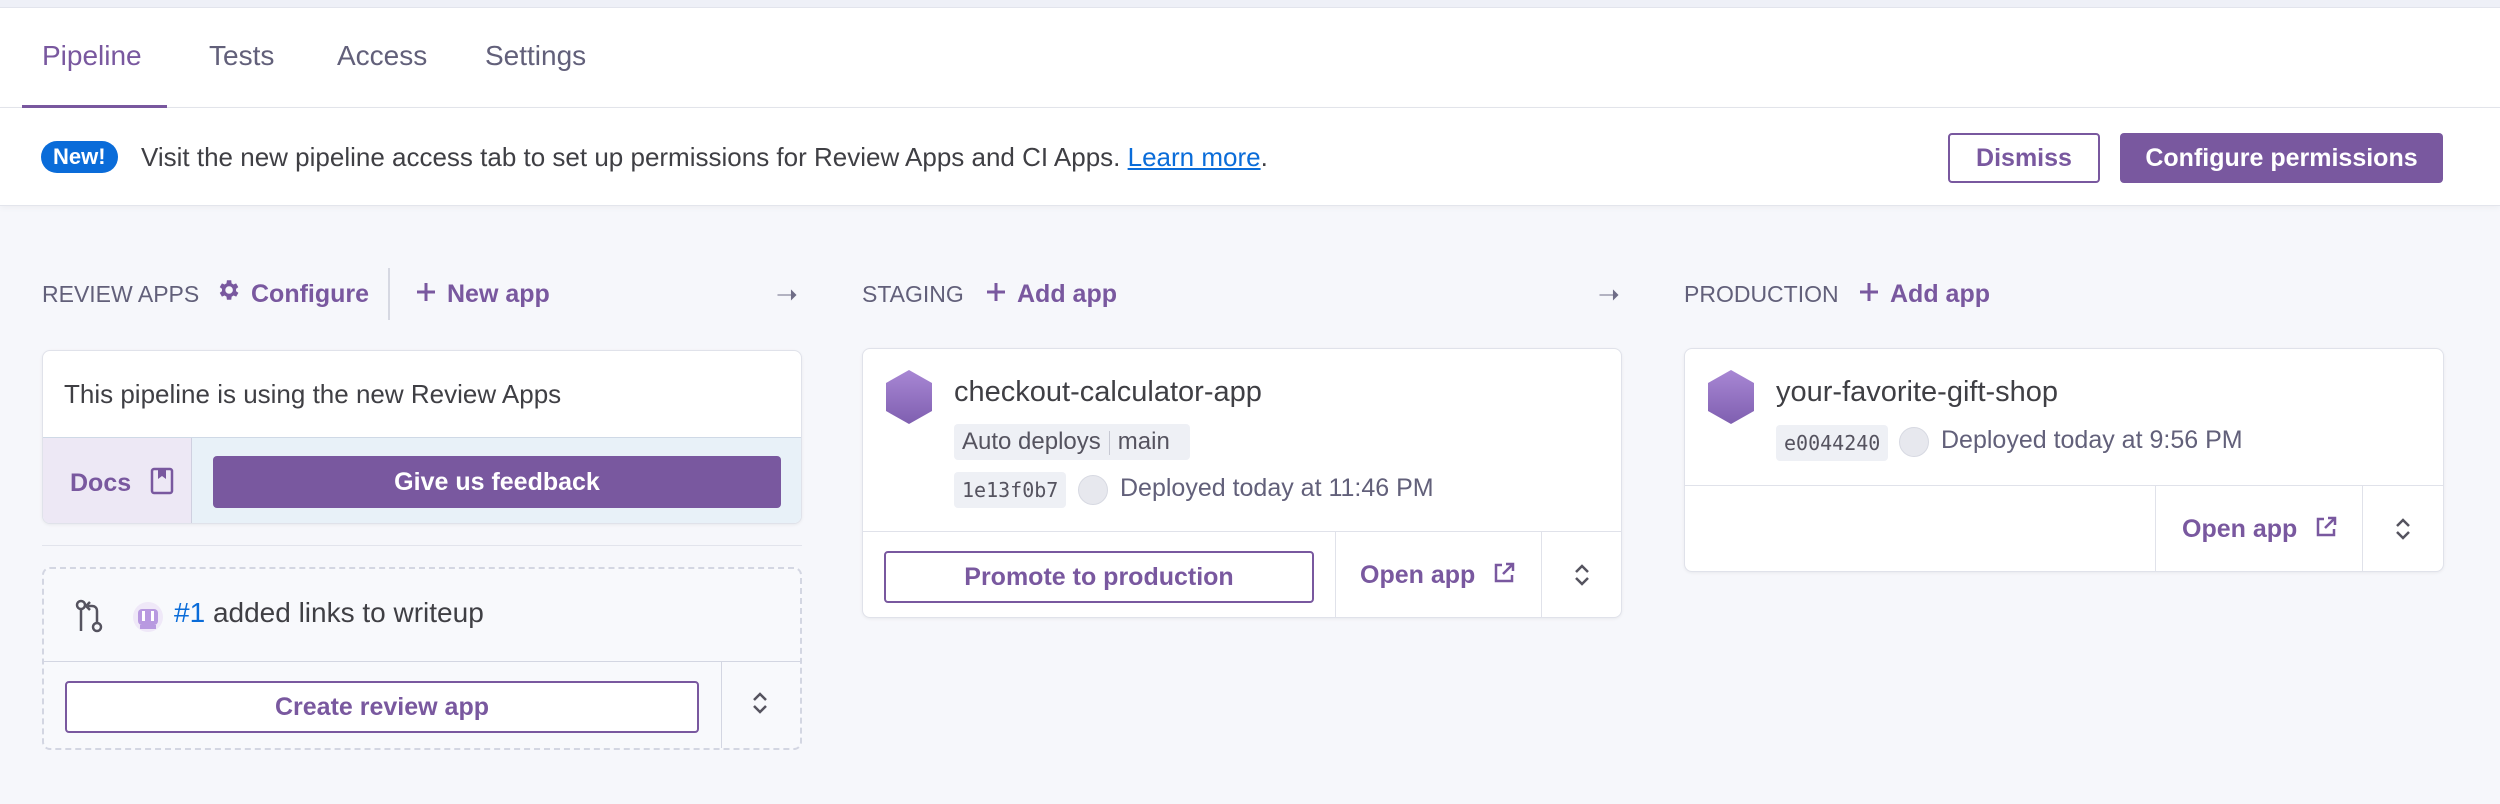 Image resolution: width=2500 pixels, height=804 pixels. Describe the element at coordinates (191, 480) in the screenshot. I see `docs-divider` at that location.